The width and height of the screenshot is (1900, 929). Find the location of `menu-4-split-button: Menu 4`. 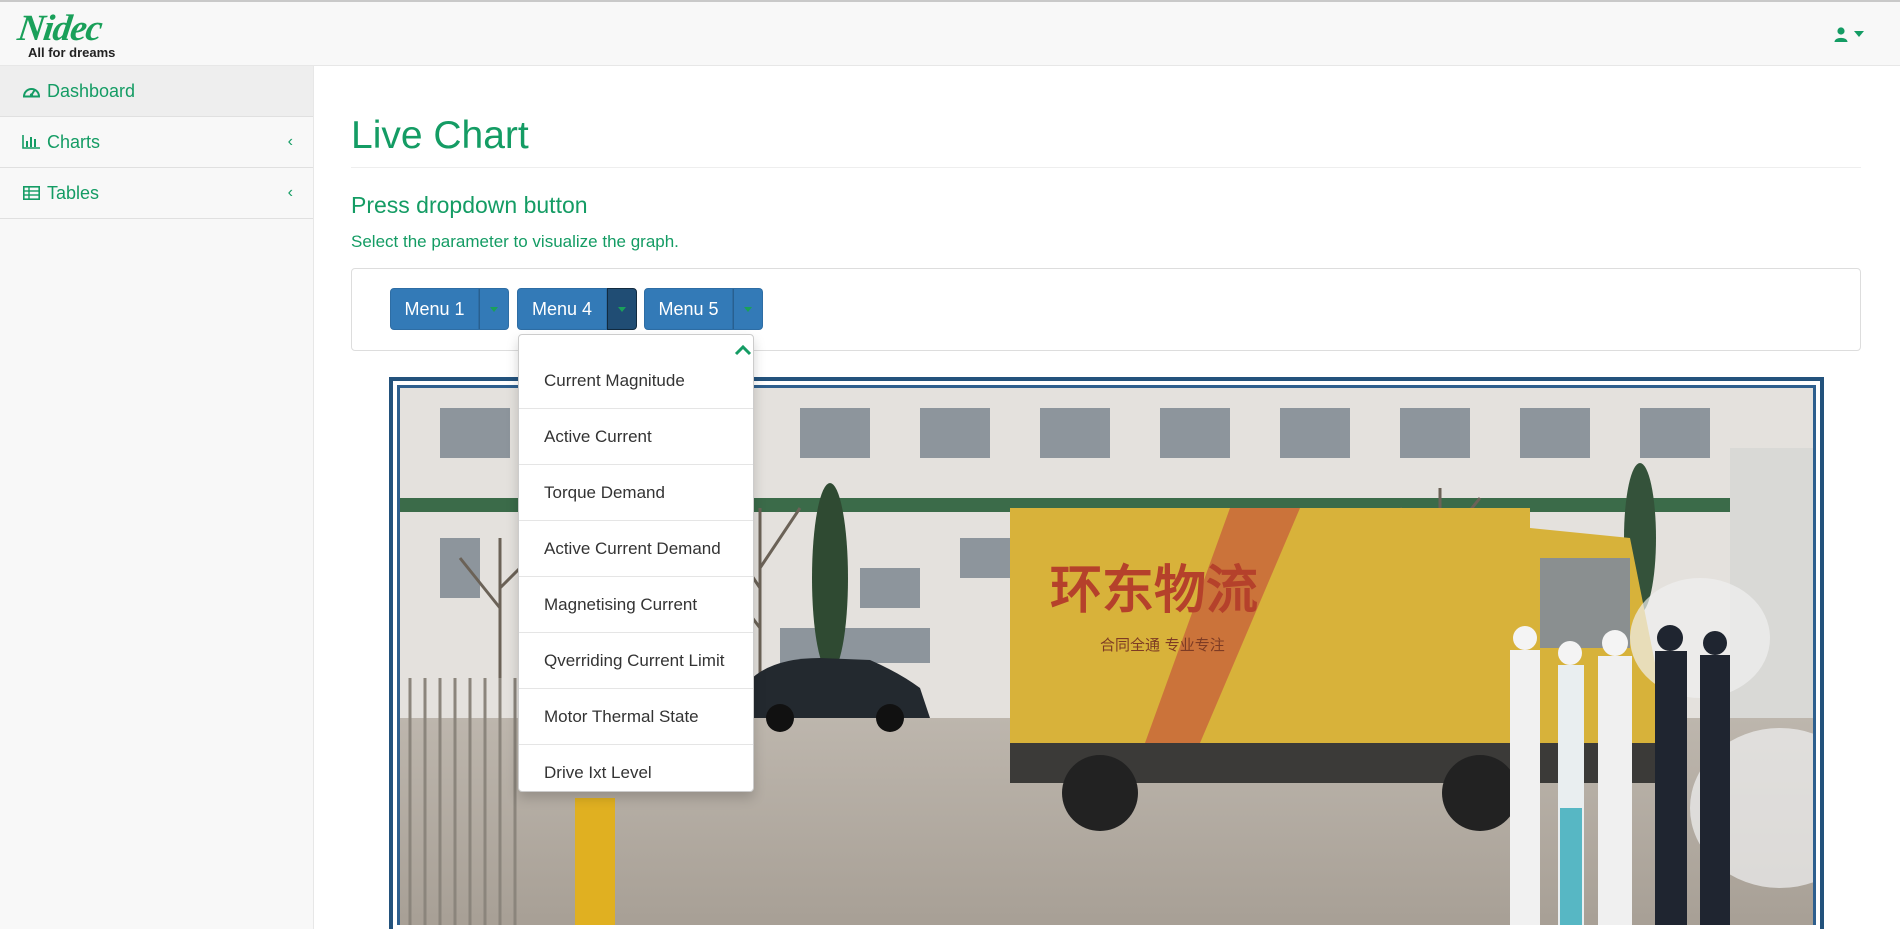

menu-4-split-button: Menu 4 is located at coordinates (577, 309).